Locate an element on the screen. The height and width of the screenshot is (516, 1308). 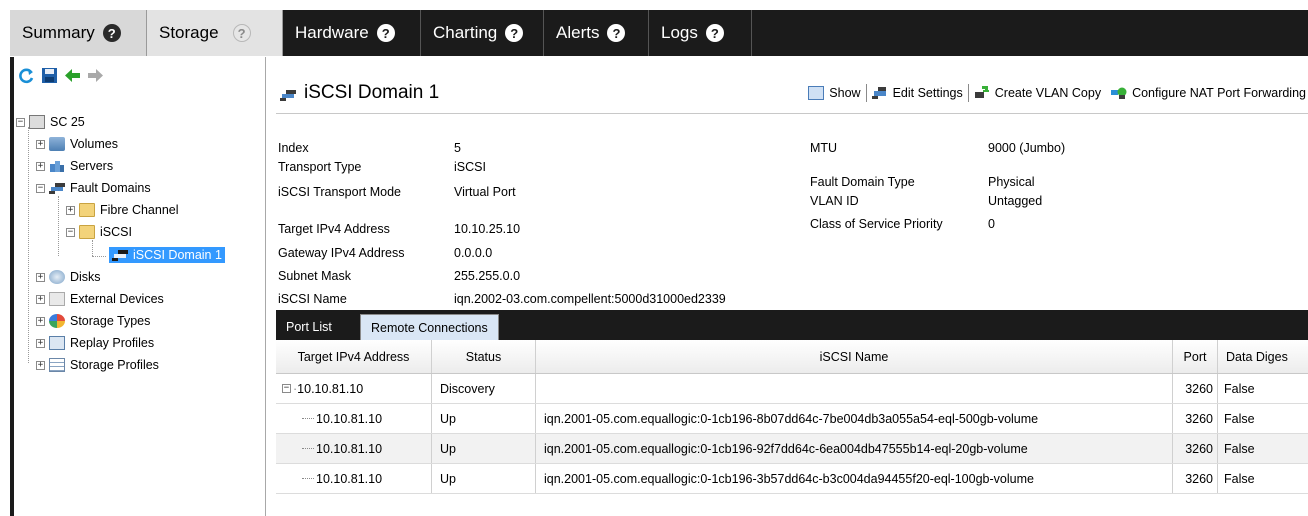
configure-nat-button: Configure NAT Port Forwarding is located at coordinates (1207, 93).